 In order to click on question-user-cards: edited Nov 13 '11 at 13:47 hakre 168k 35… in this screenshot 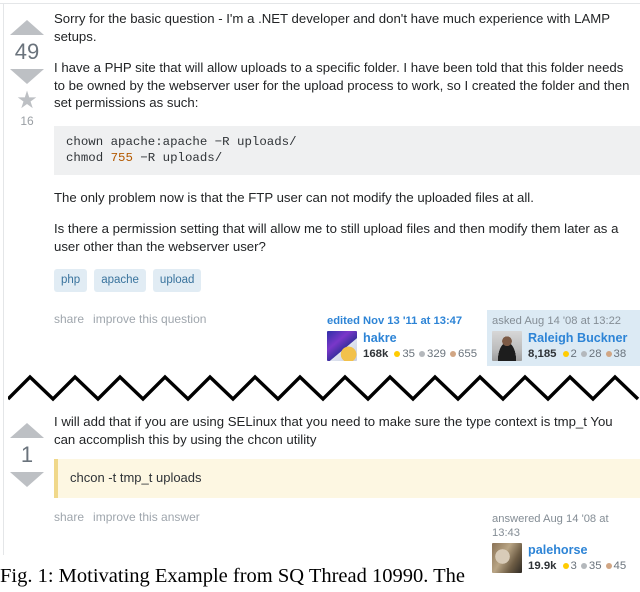, I will do `click(481, 338)`.